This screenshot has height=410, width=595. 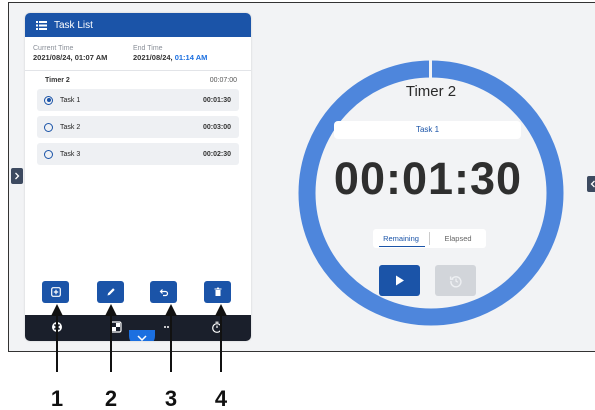 I want to click on current-task-label: Task 1, so click(x=427, y=130).